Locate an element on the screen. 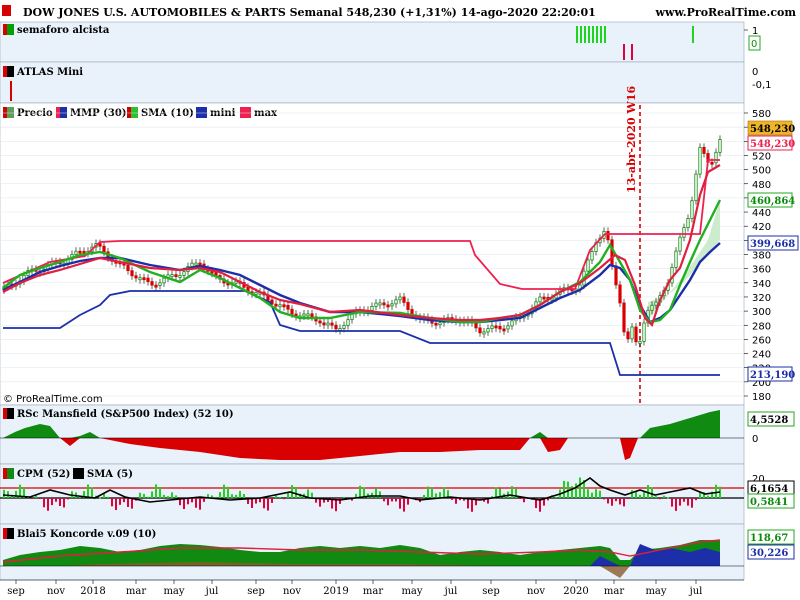 The image size is (800, 600). legend-precio: Precio is located at coordinates (35, 113).